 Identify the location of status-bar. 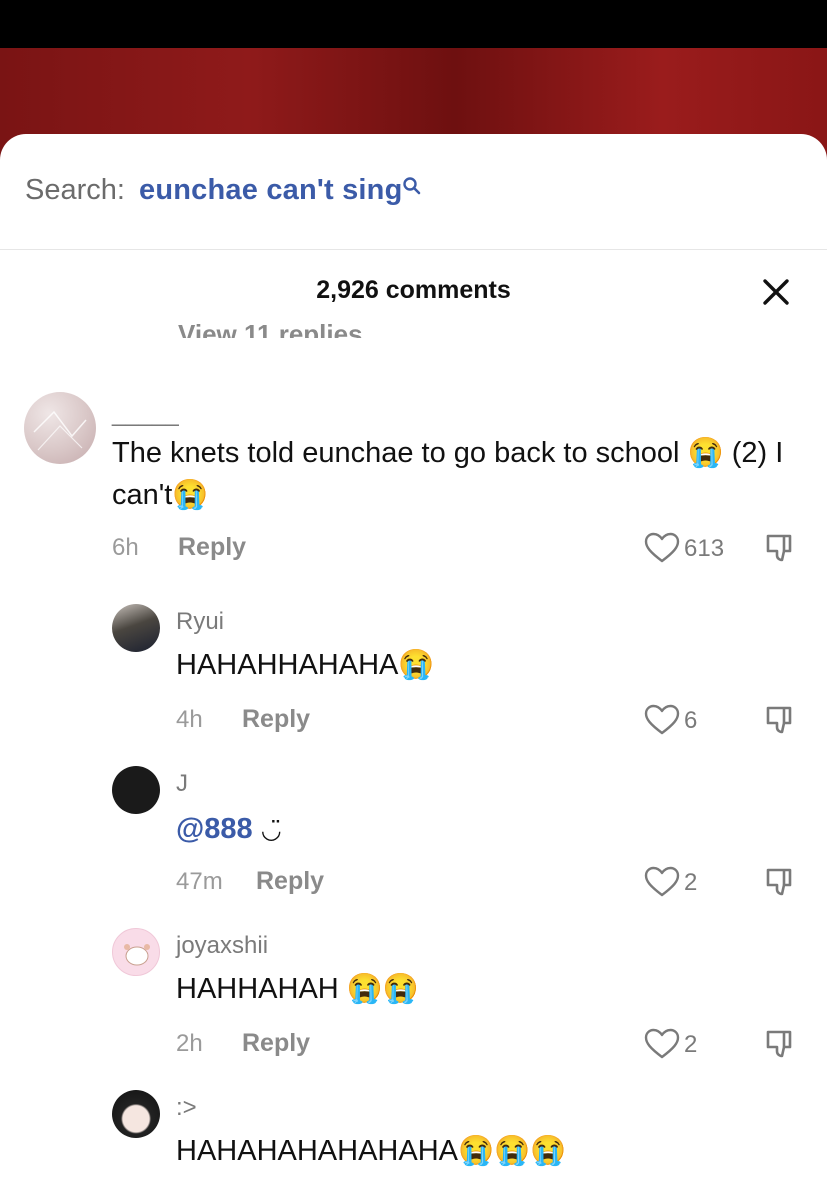
(413, 24).